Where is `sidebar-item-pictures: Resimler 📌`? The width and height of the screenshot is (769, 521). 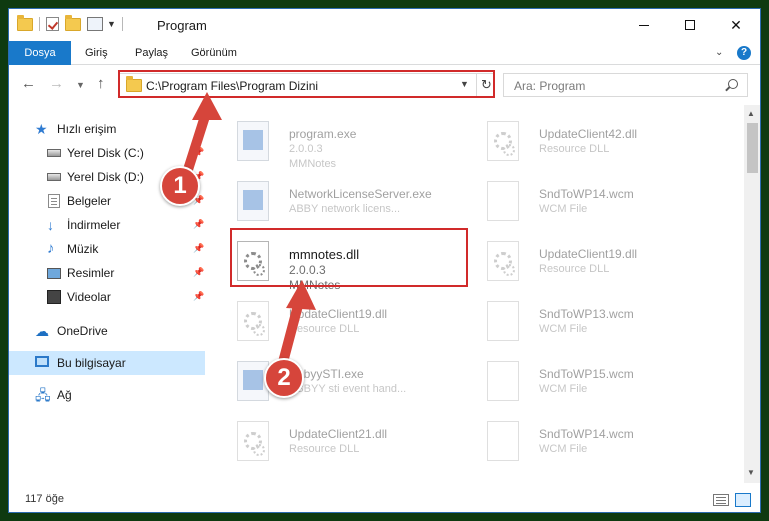
sidebar-item-pictures: Resimler 📌 is located at coordinates (107, 273).